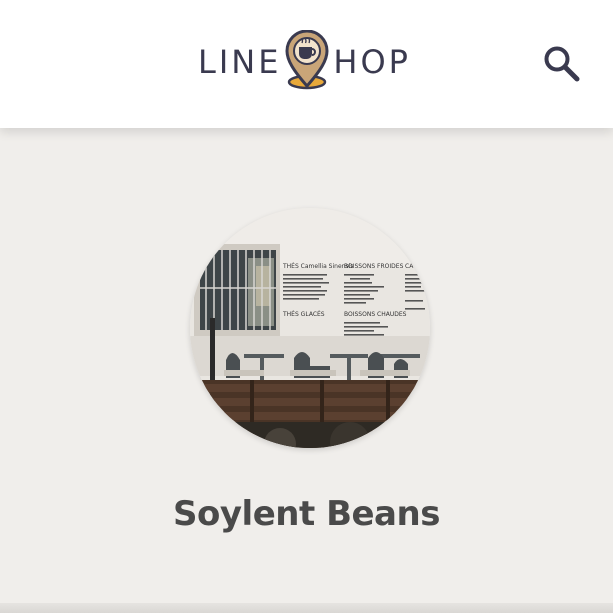  What do you see at coordinates (306, 514) in the screenshot?
I see `shop-name: Soylent Beans` at bounding box center [306, 514].